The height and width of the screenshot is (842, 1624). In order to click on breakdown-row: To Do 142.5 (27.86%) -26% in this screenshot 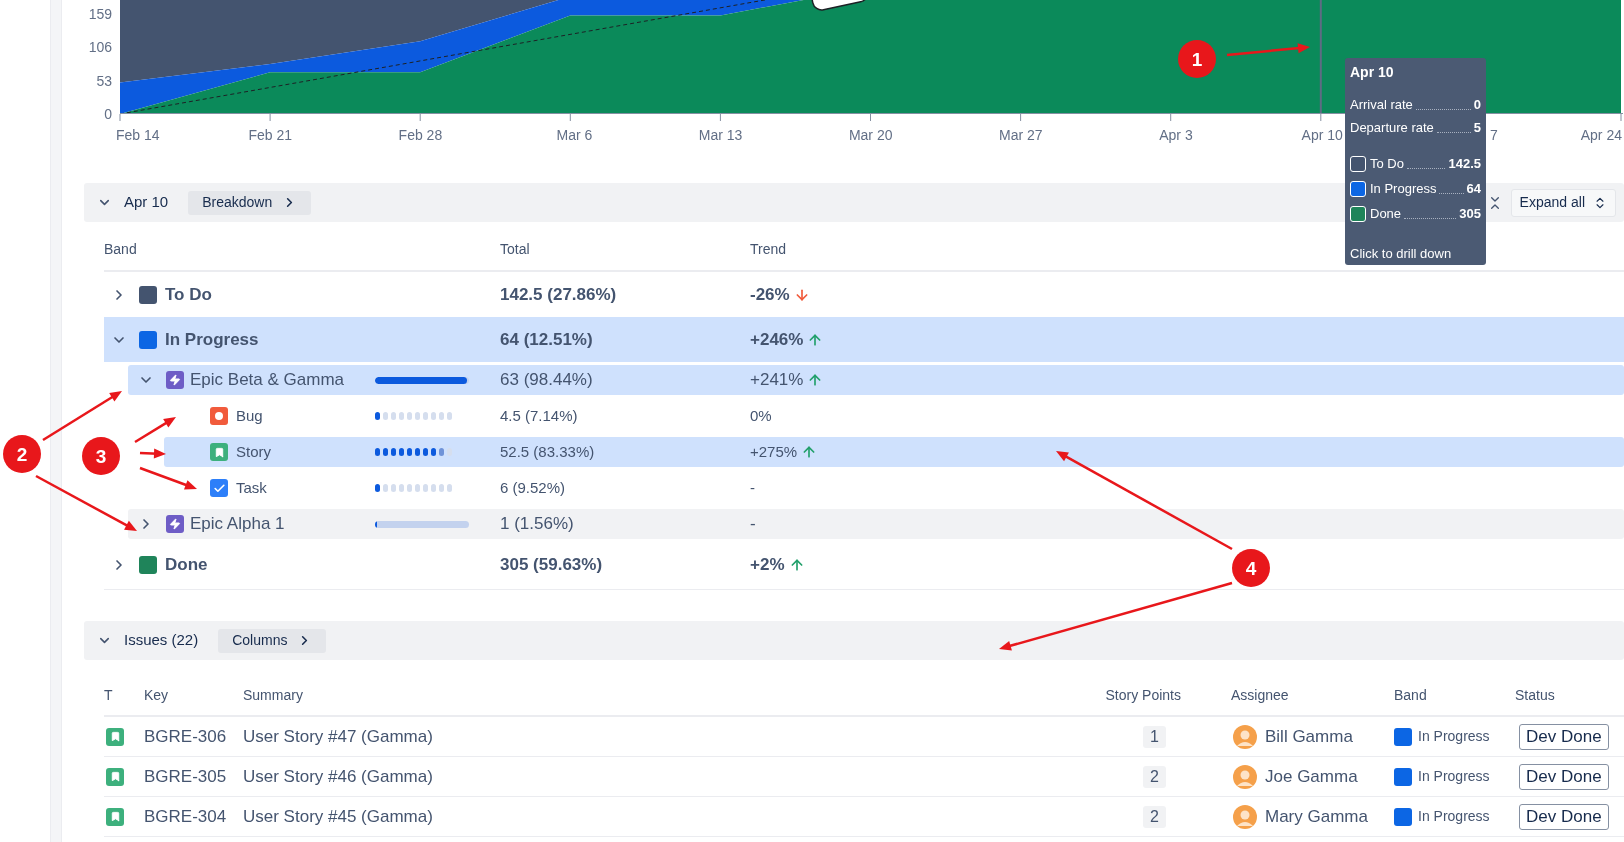, I will do `click(461, 294)`.